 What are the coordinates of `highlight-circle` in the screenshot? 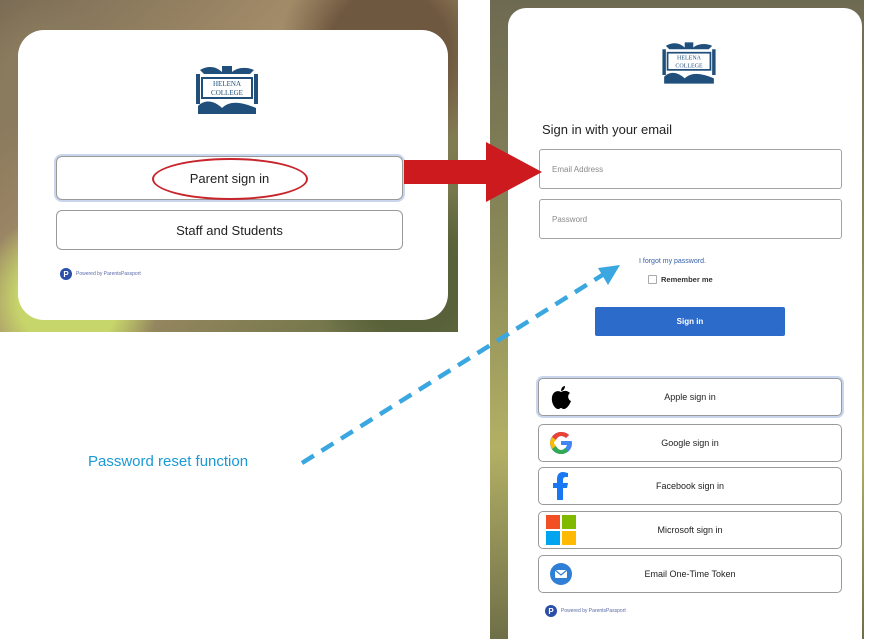 It's located at (230, 179).